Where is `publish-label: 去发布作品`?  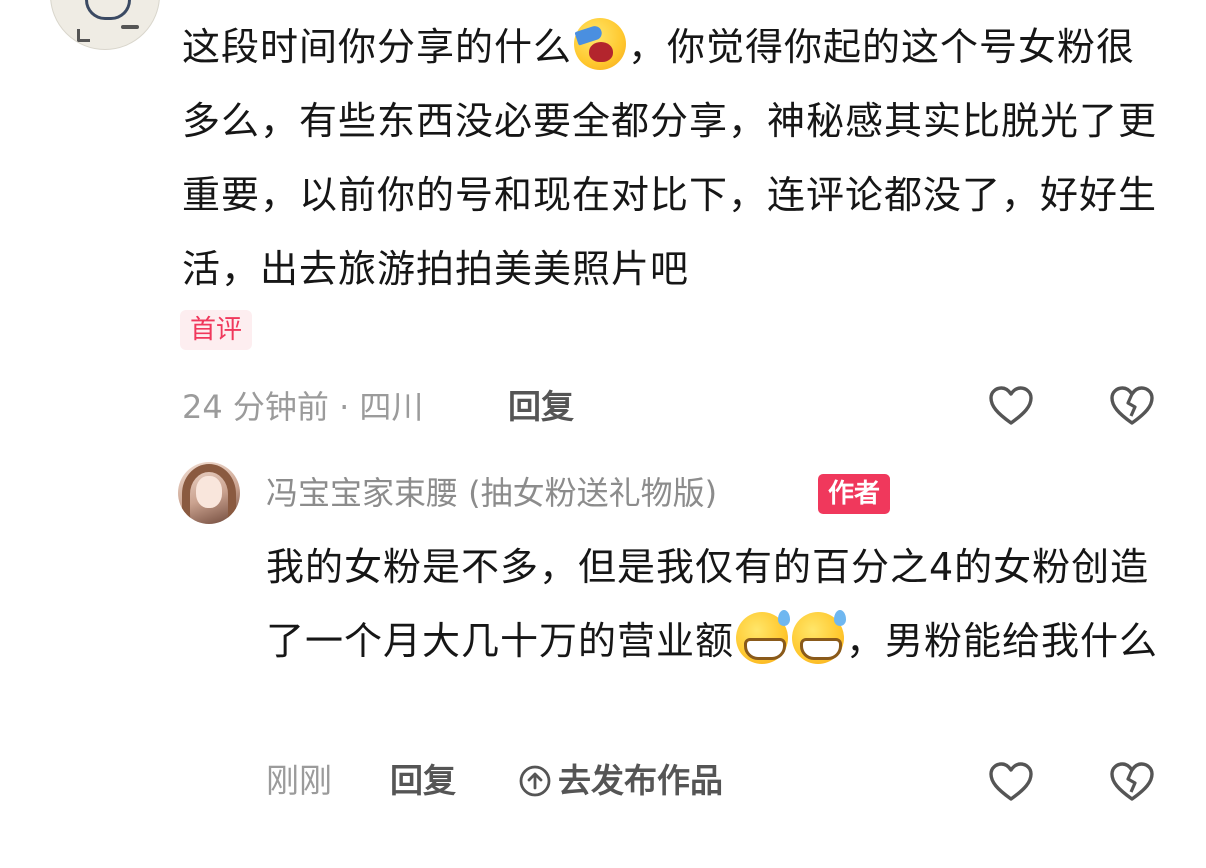
publish-label: 去发布作品 is located at coordinates (640, 780).